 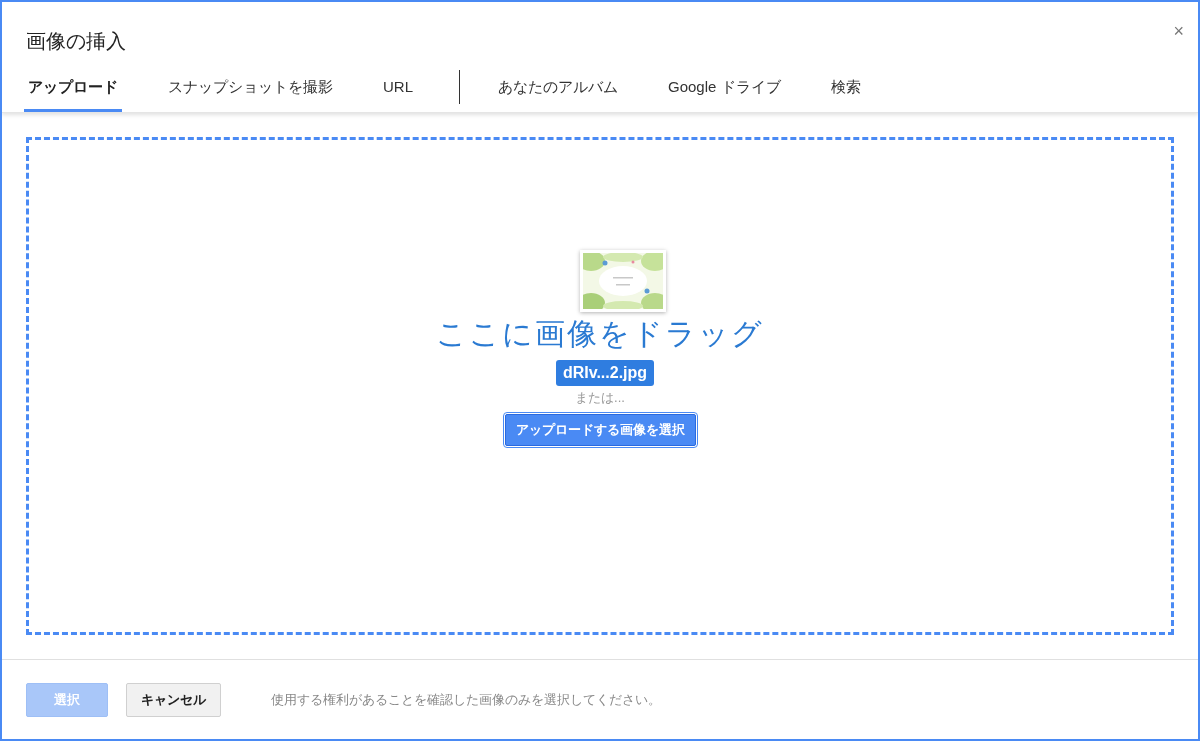 I want to click on drop-heading: ここに画像をドラッグ, so click(x=600, y=334).